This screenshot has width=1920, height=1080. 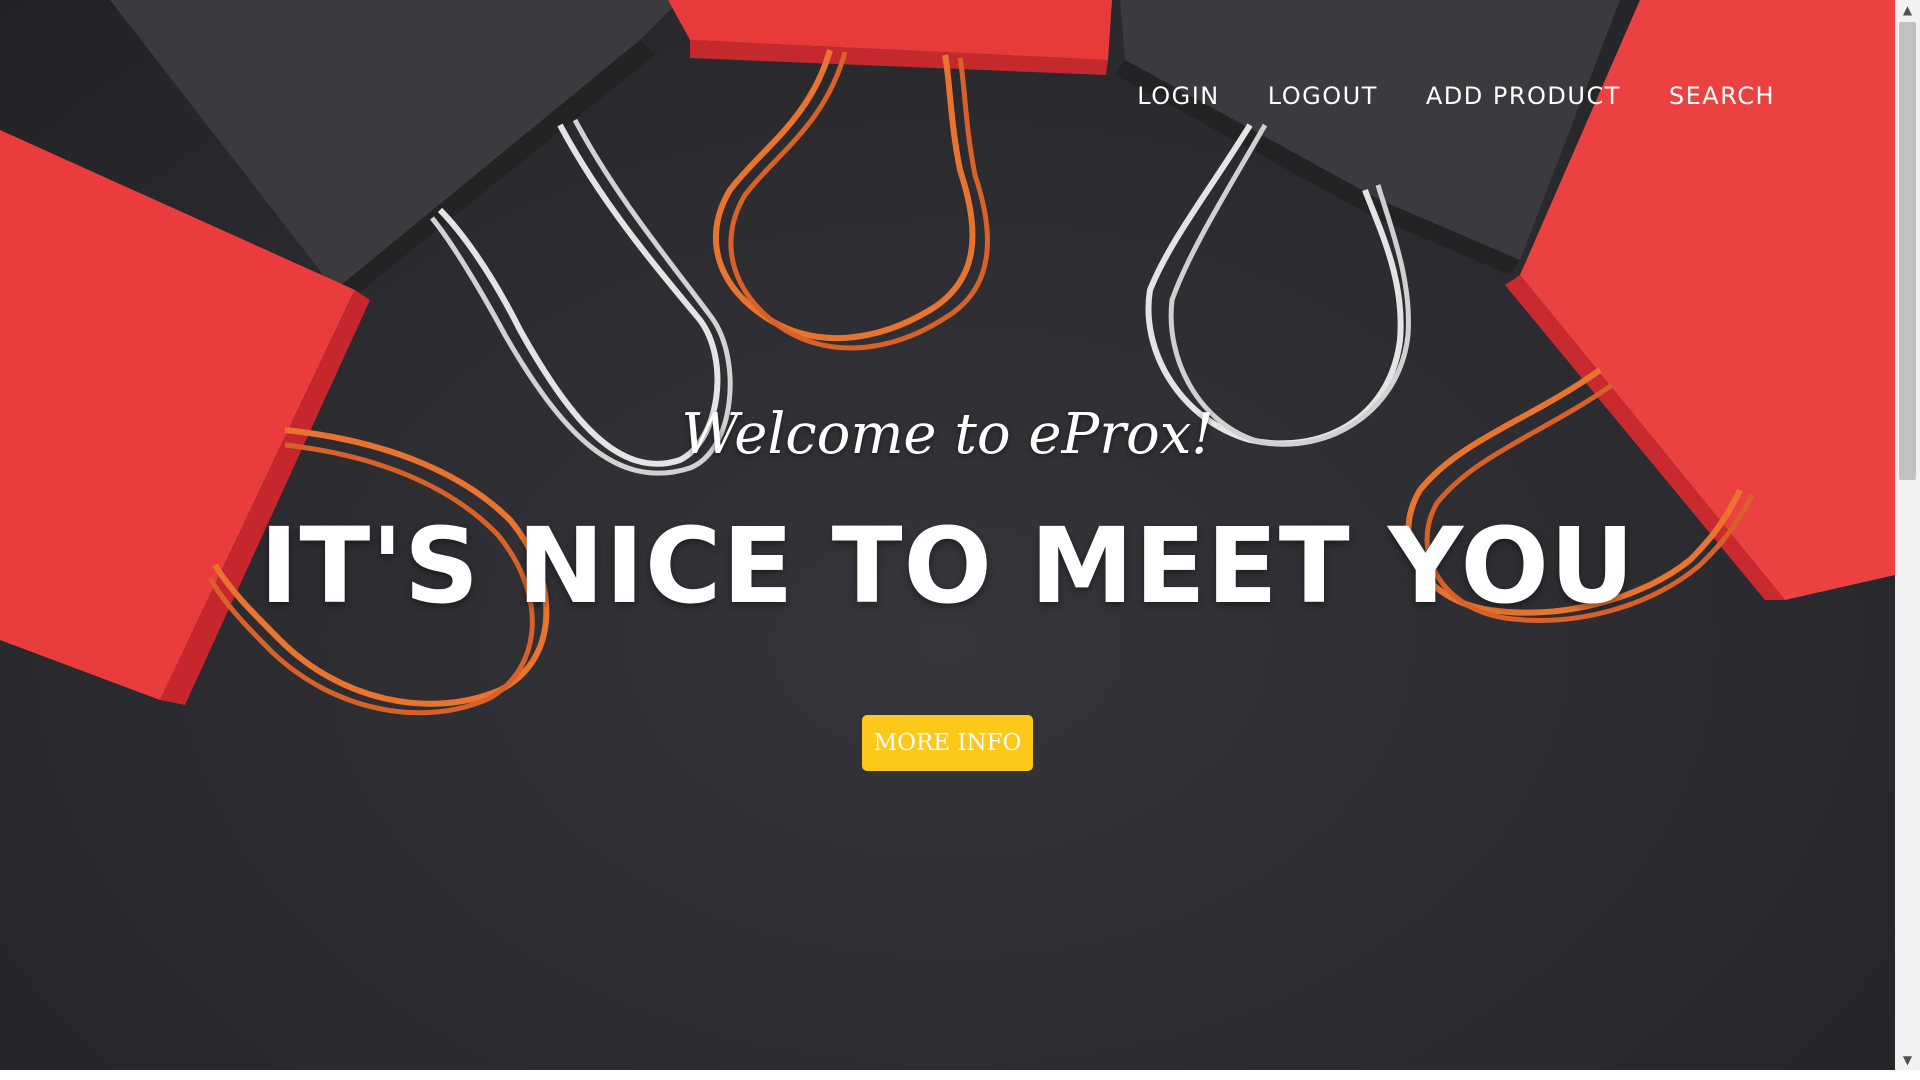 What do you see at coordinates (844, 195) in the screenshot?
I see `string-orange-center` at bounding box center [844, 195].